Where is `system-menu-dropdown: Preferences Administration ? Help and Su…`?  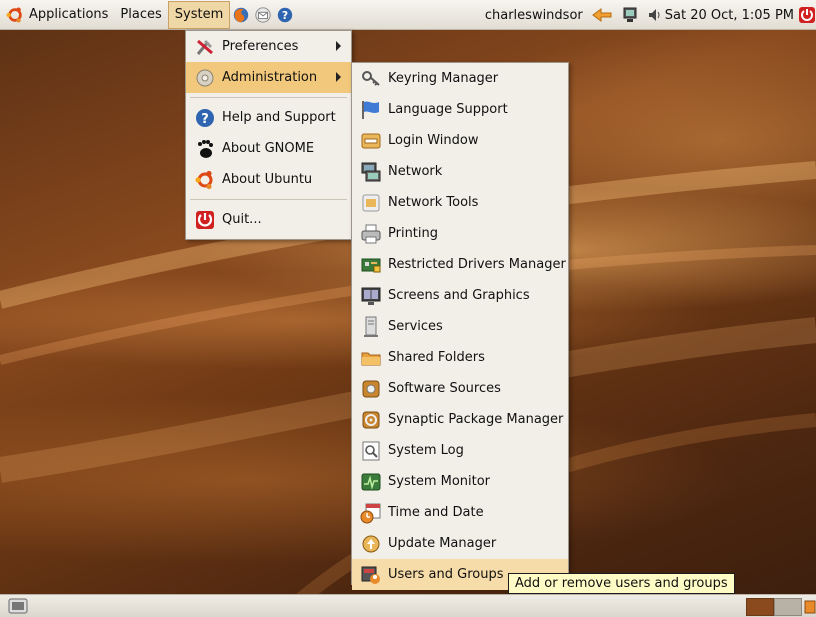 system-menu-dropdown: Preferences Administration ? Help and Su… is located at coordinates (268, 135).